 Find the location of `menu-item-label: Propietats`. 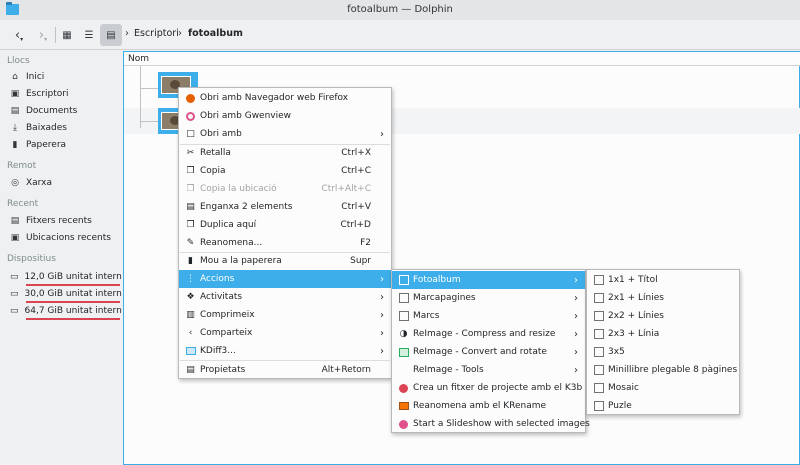

menu-item-label: Propietats is located at coordinates (223, 370).